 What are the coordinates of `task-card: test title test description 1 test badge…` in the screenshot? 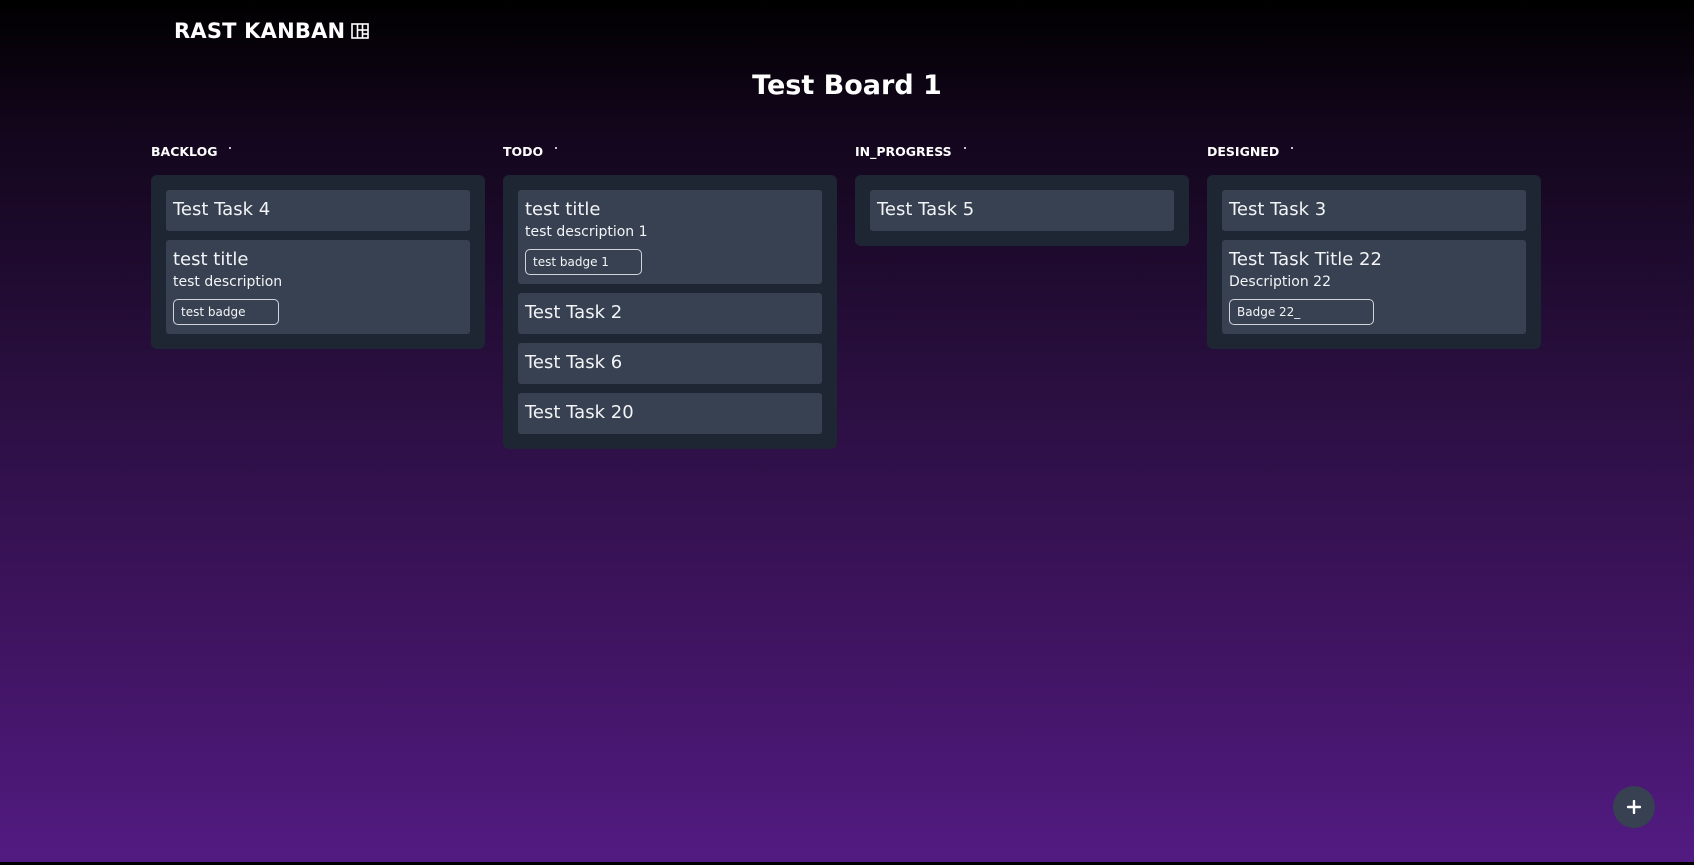 It's located at (670, 237).